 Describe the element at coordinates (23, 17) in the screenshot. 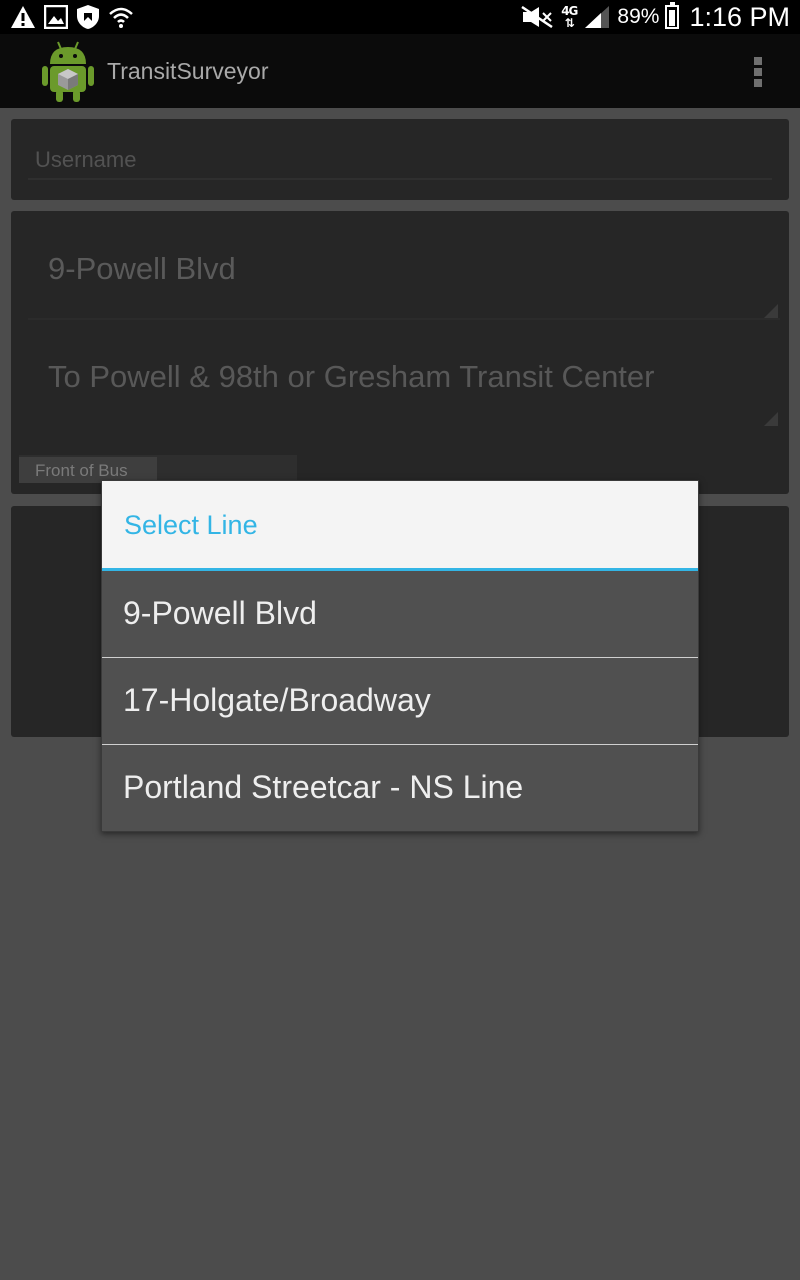

I see `warning-icon` at that location.